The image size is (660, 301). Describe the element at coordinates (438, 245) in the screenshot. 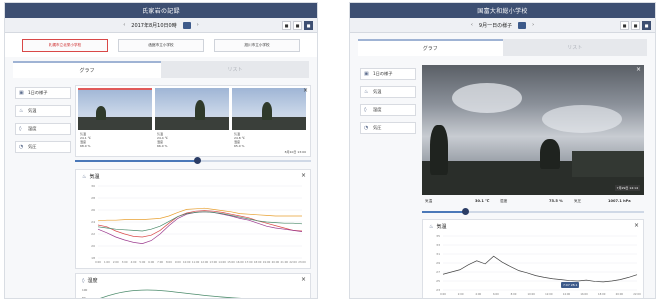

I see `y-tick-label: 33` at that location.